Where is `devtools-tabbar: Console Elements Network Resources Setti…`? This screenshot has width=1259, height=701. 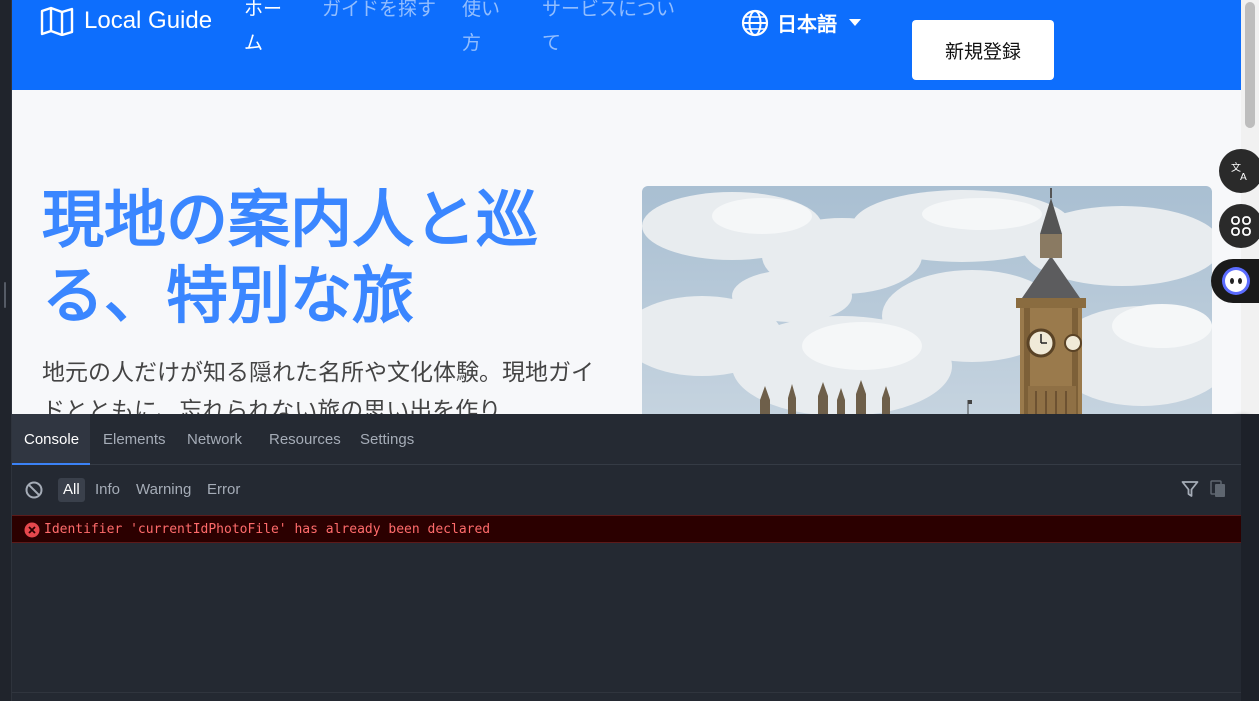
devtools-tabbar: Console Elements Network Resources Setti… is located at coordinates (626, 439).